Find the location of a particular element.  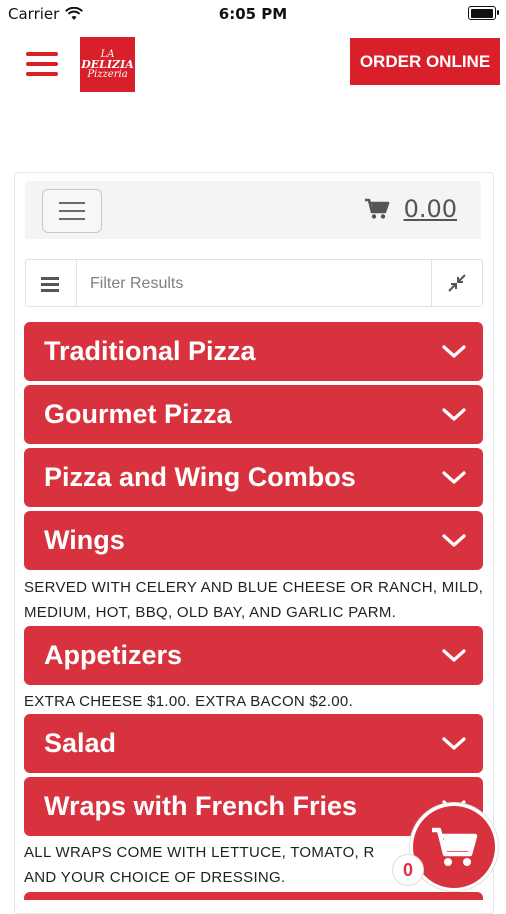

cart-count-badge: 0 is located at coordinates (408, 870).